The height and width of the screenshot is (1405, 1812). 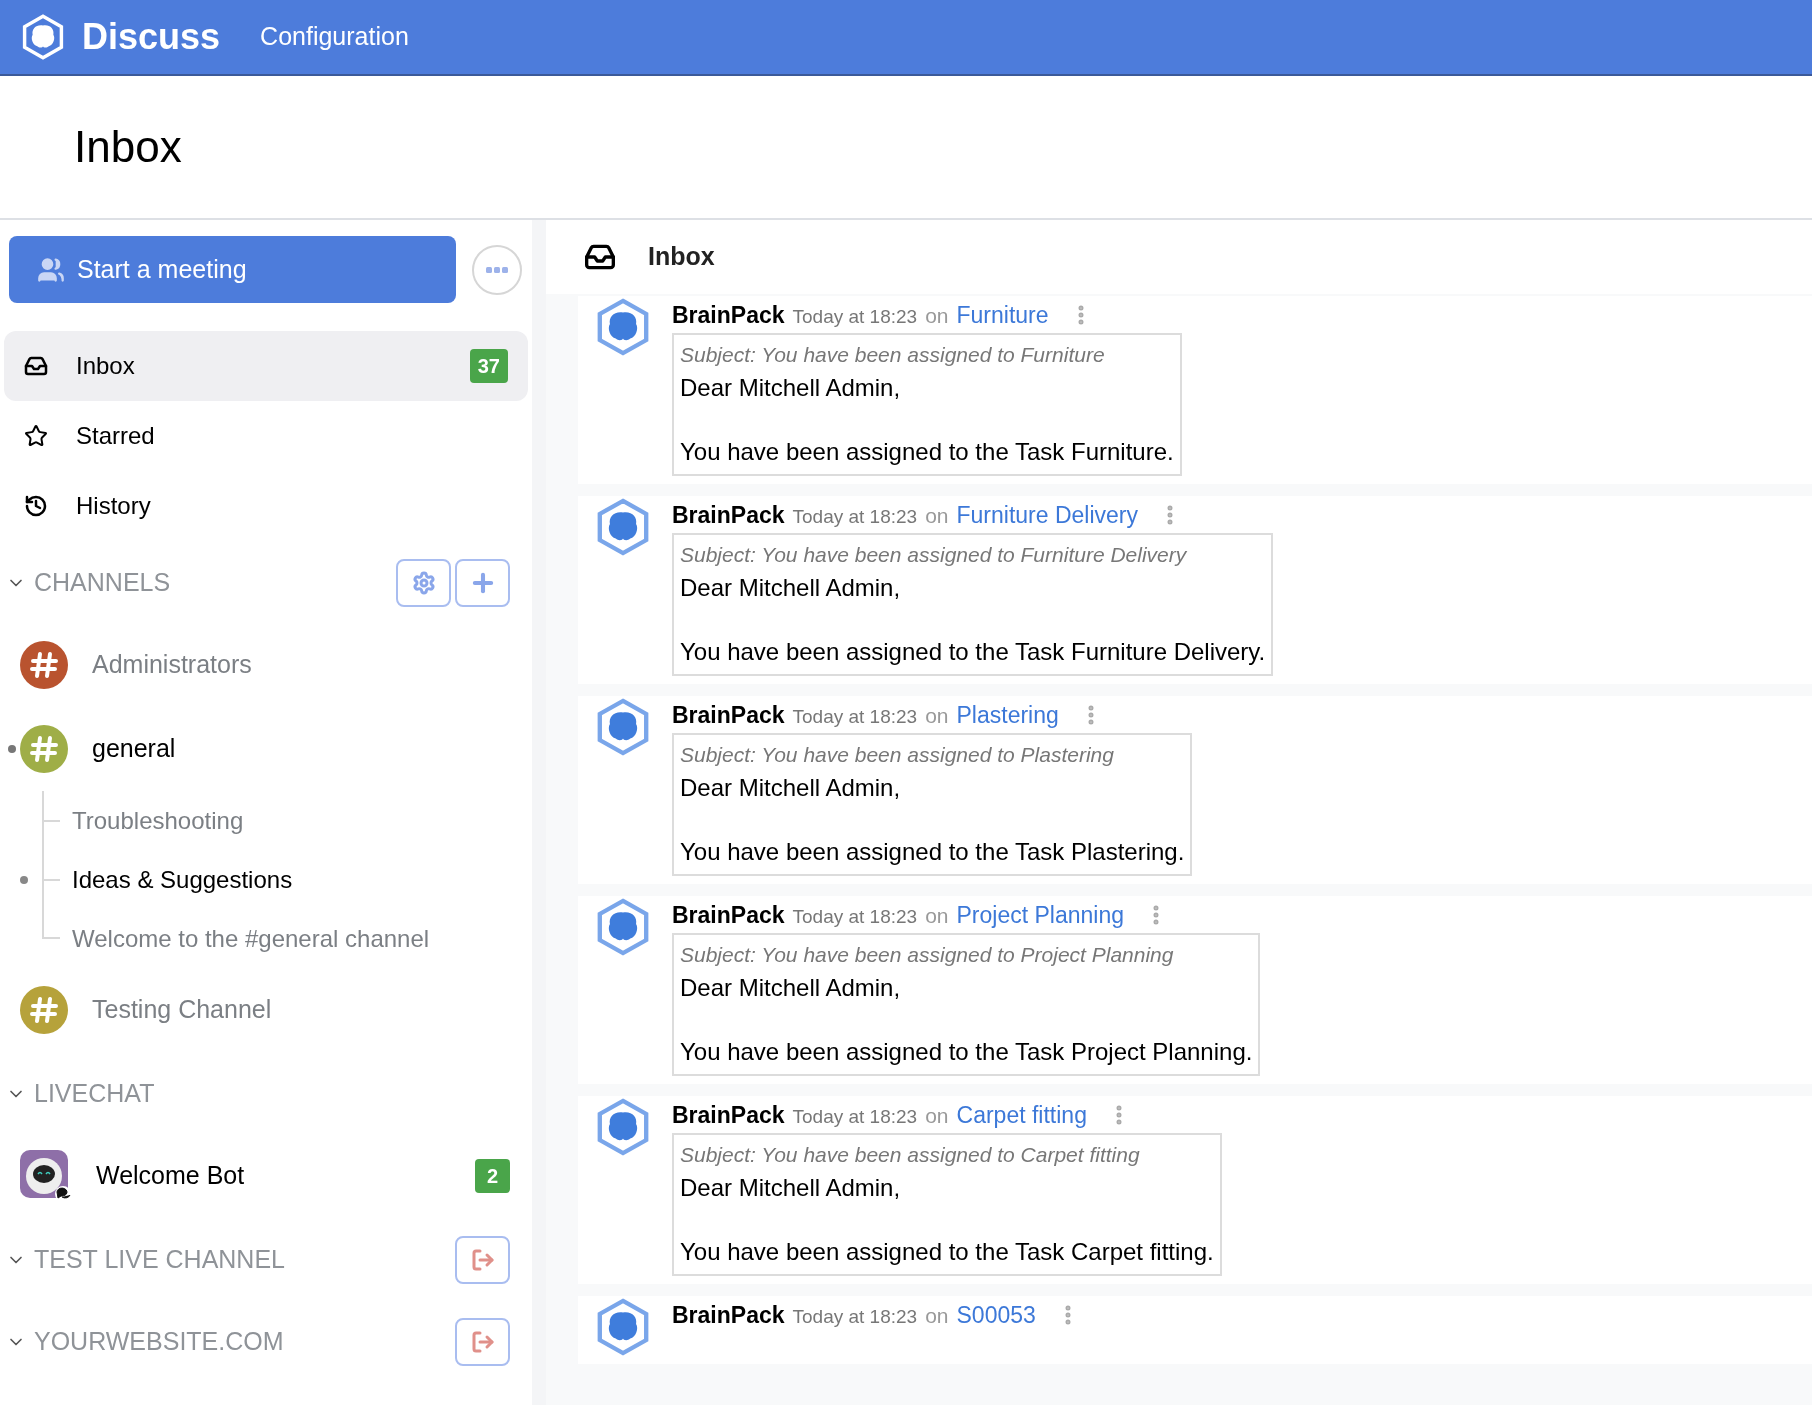 I want to click on message-subject: Subject: You have been assigned to Furniture, so click(x=893, y=354).